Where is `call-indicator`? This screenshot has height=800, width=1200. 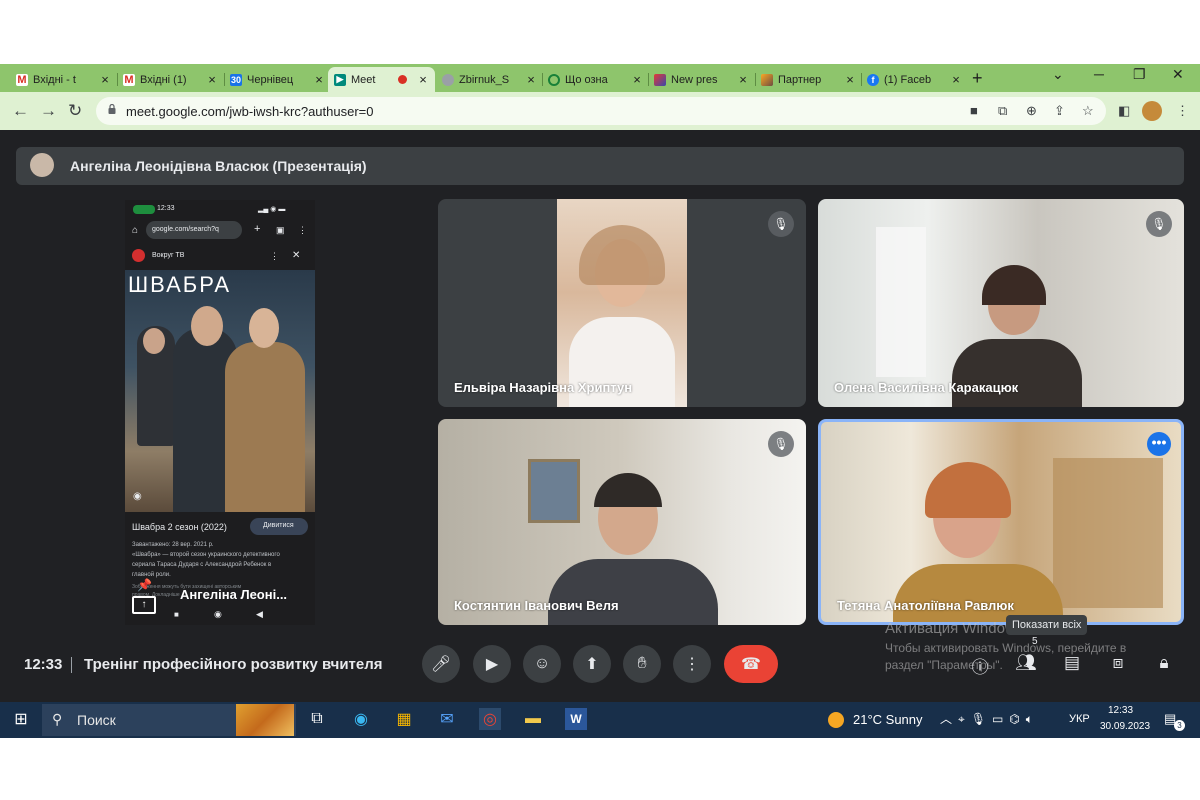 call-indicator is located at coordinates (144, 209).